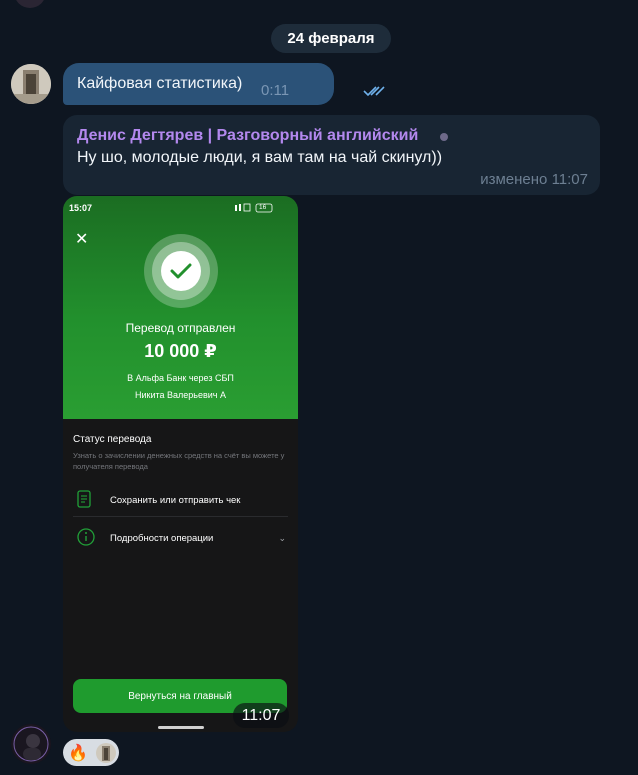 This screenshot has width=638, height=775. I want to click on status-title: Статус перевода, so click(112, 439).